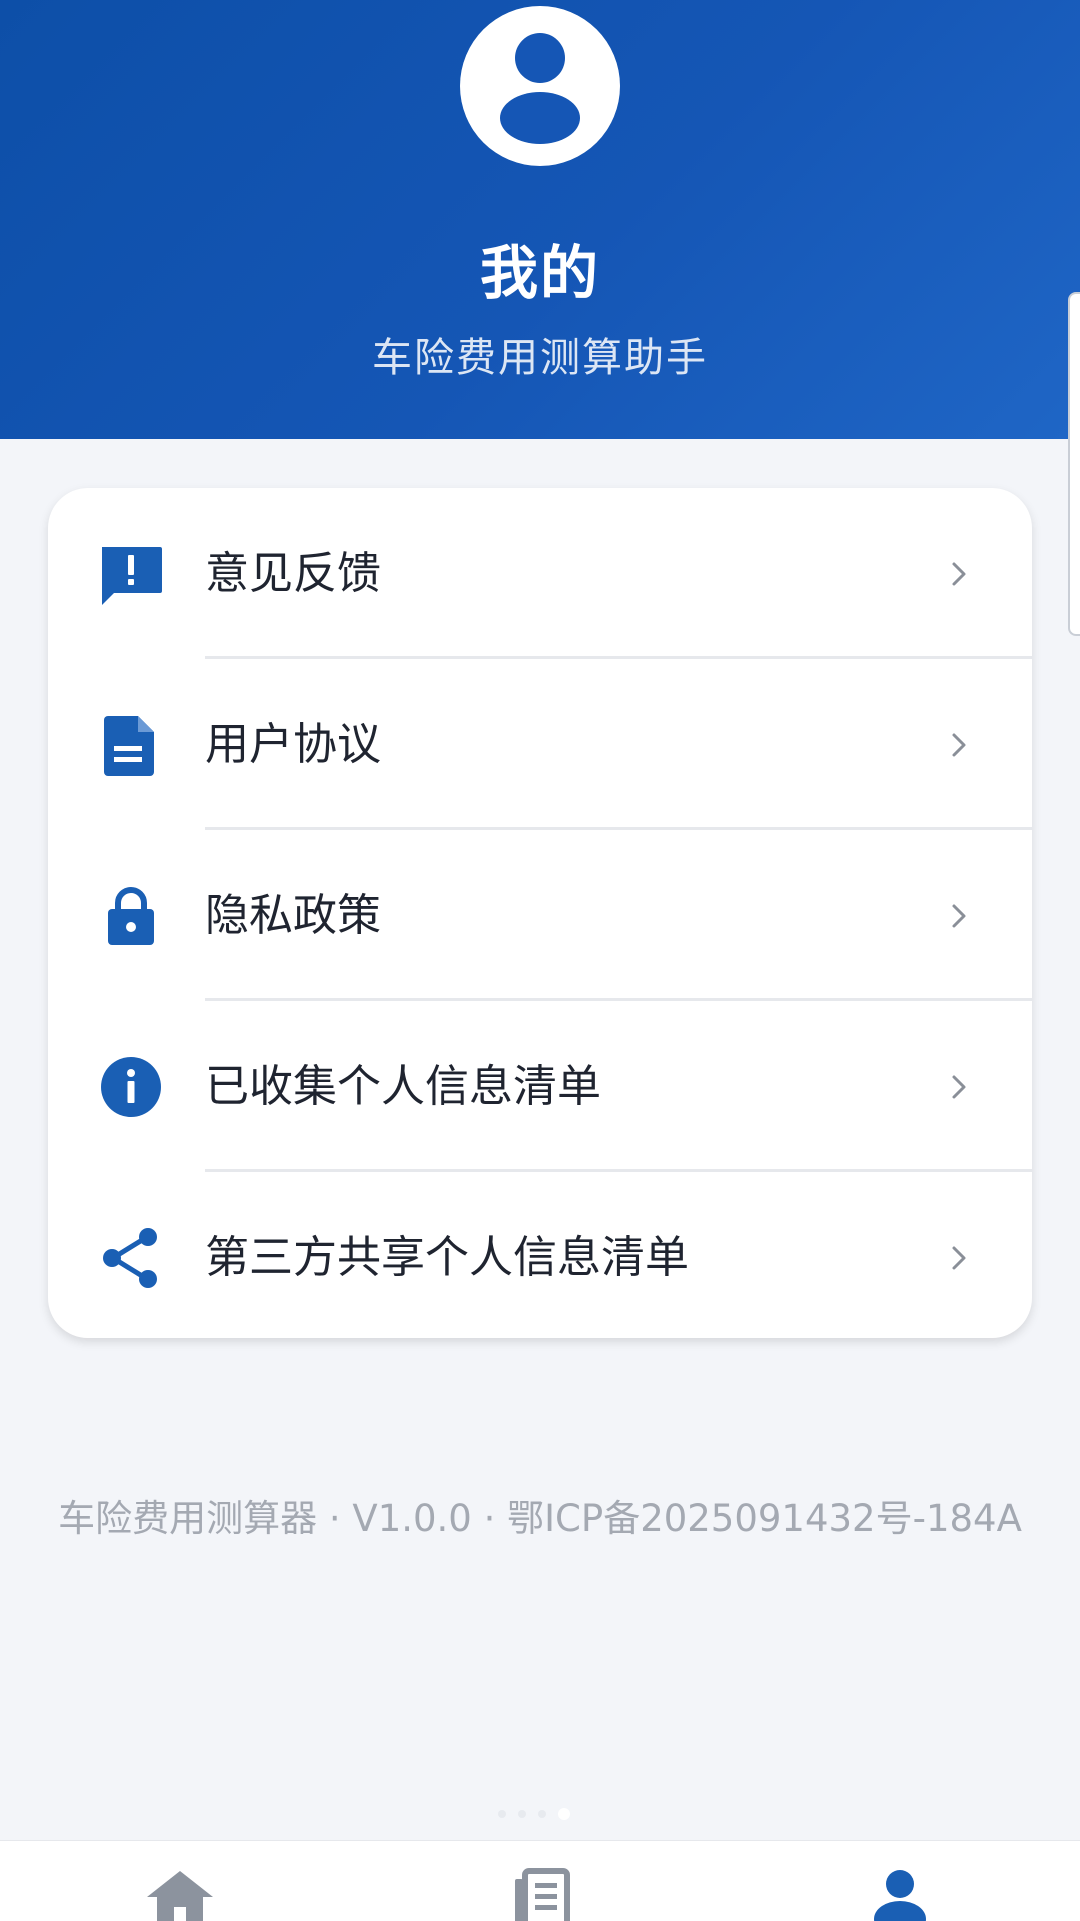 The width and height of the screenshot is (1080, 1921). I want to click on menu-item-label: 用户协议, so click(293, 744).